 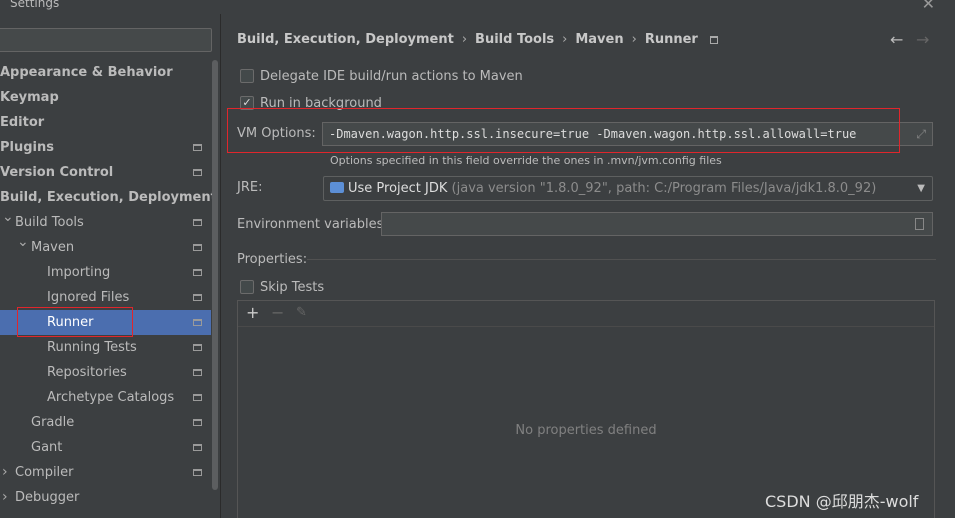 I want to click on run-in-background-label: Run in background, so click(x=321, y=103).